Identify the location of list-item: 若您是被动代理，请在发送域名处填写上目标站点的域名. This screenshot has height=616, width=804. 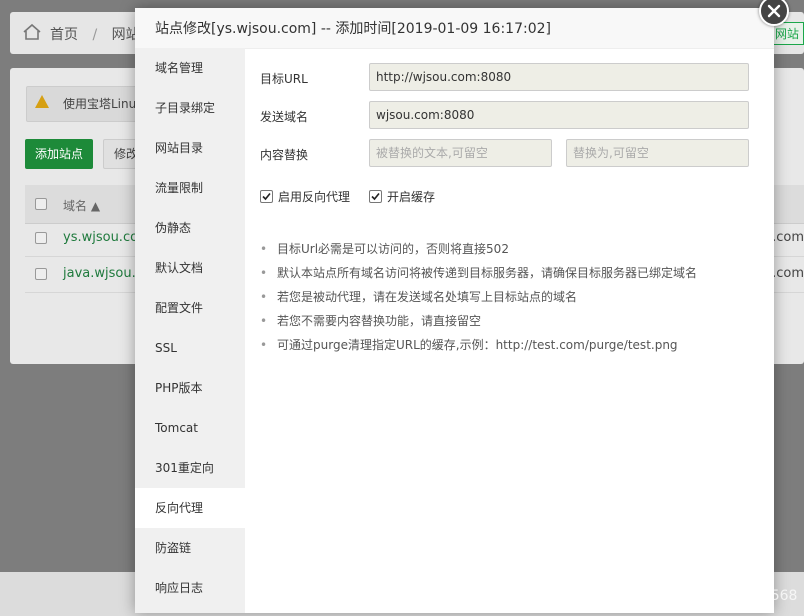
(478, 297).